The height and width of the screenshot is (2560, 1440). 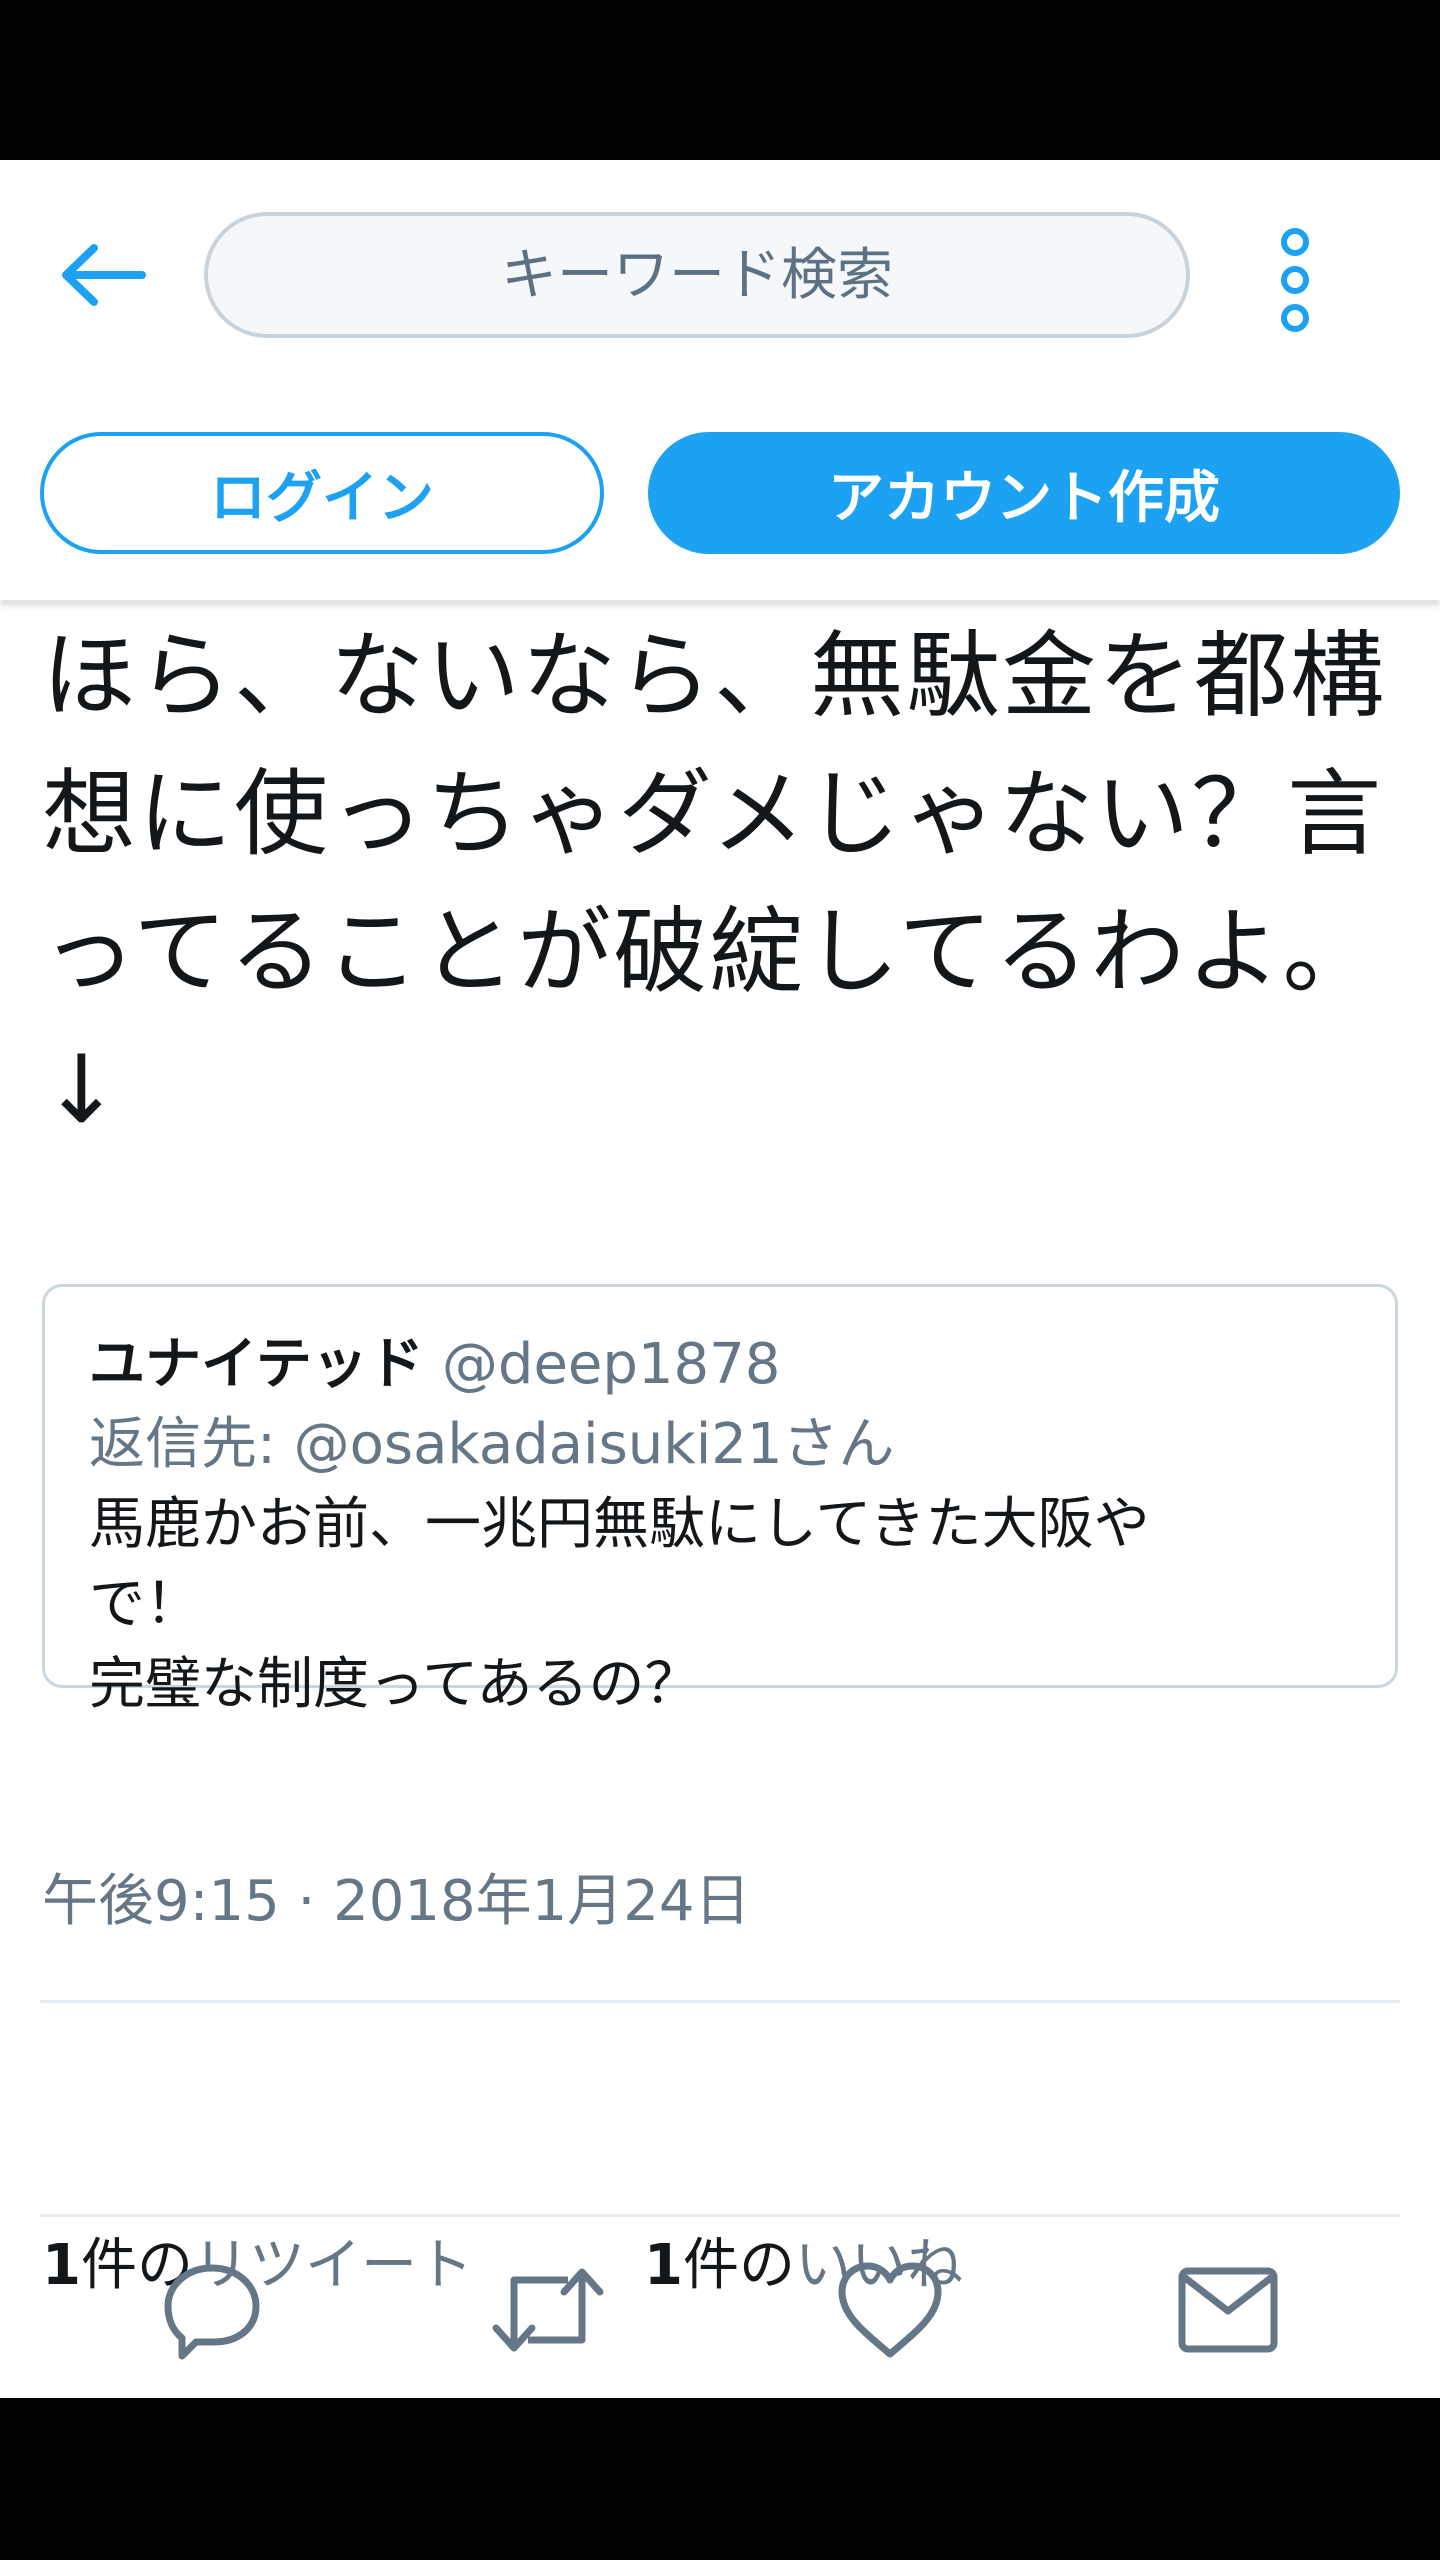 I want to click on search-input, so click(x=697, y=275).